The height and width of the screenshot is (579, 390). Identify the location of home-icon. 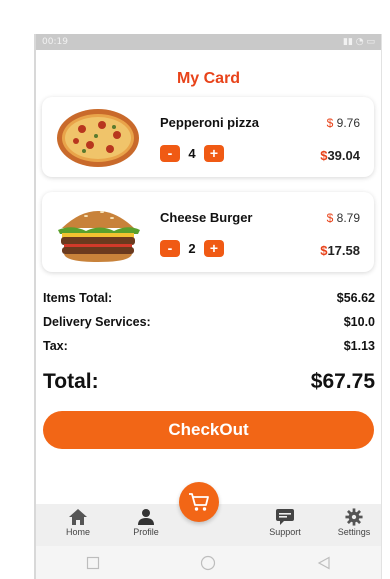
(78, 517).